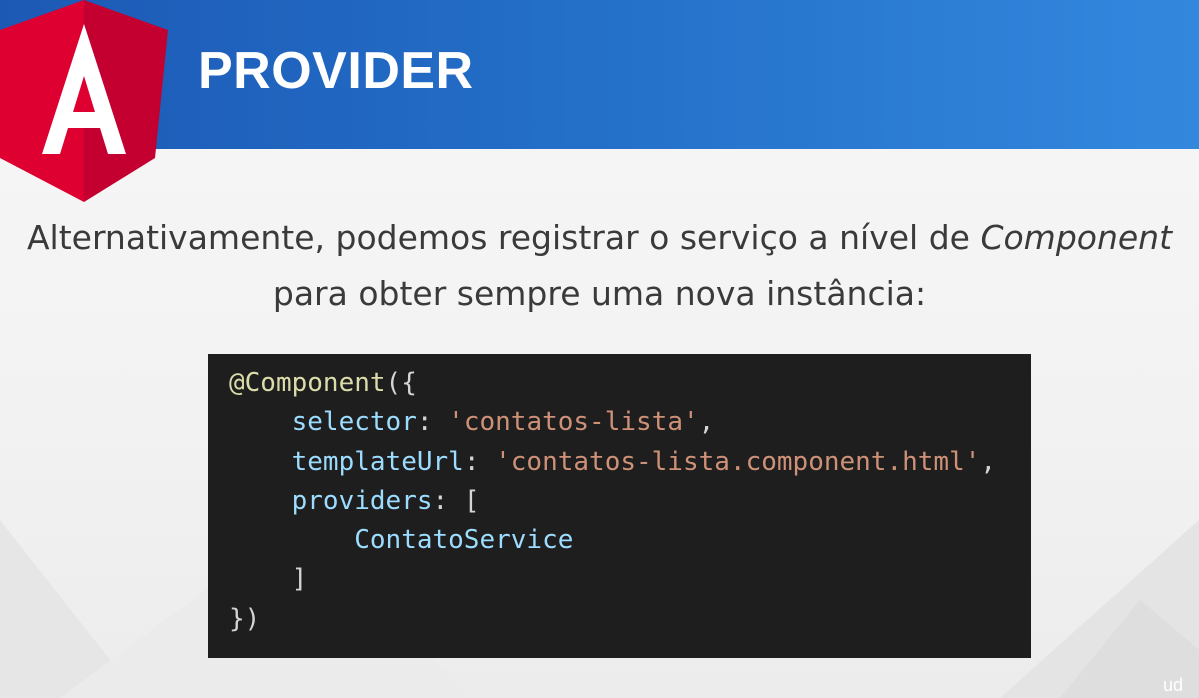 Image resolution: width=1199 pixels, height=698 pixels. I want to click on code-line-2: selector: 'contatos-lista',, so click(630, 422).